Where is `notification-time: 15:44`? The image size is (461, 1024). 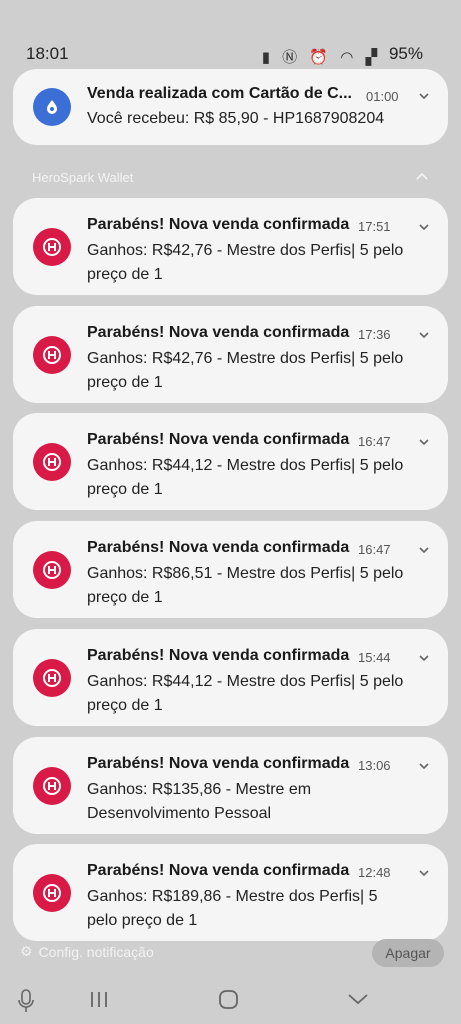
notification-time: 15:44 is located at coordinates (374, 657).